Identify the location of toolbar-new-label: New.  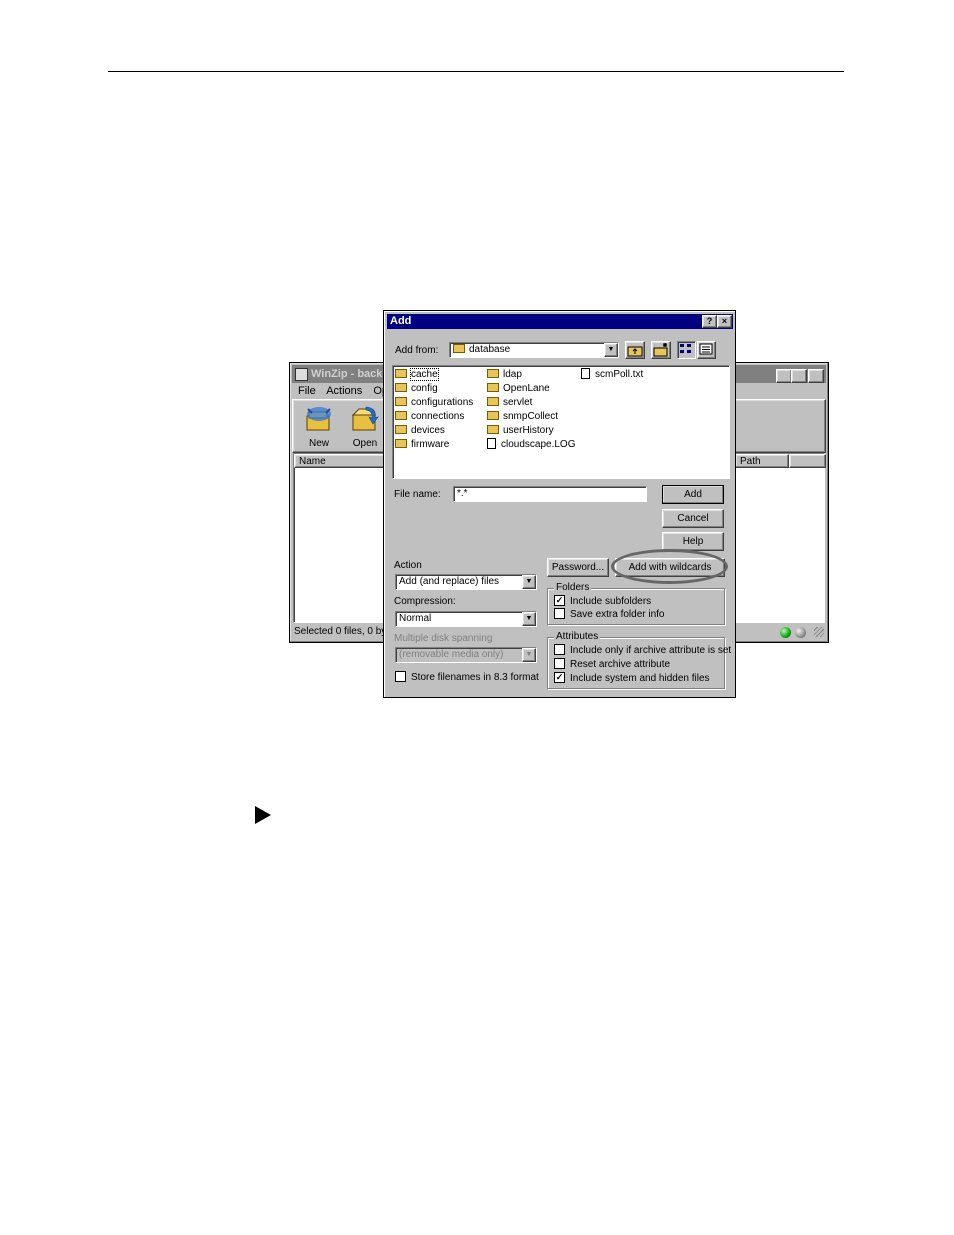
(318, 443).